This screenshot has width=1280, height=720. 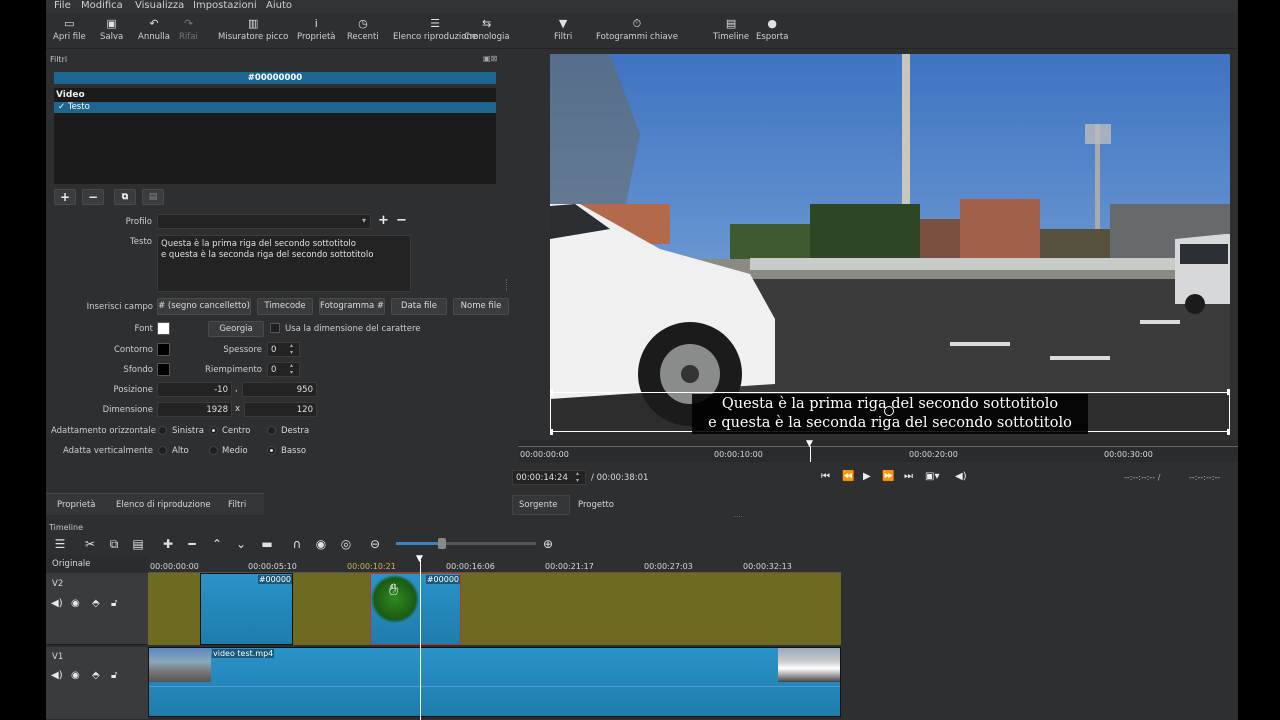 What do you see at coordinates (316, 29) in the screenshot?
I see `toolbar-button-info: i Proprietà` at bounding box center [316, 29].